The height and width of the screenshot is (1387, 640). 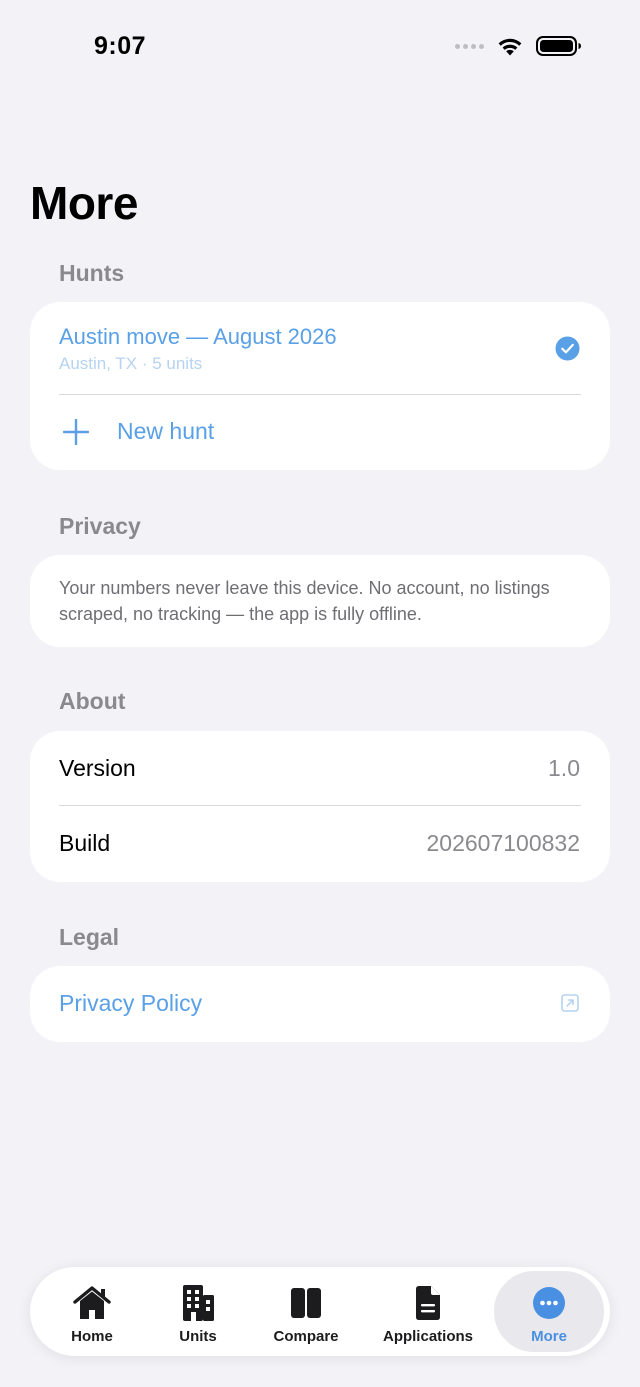 What do you see at coordinates (320, 432) in the screenshot?
I see `new-hunt-button: New hunt` at bounding box center [320, 432].